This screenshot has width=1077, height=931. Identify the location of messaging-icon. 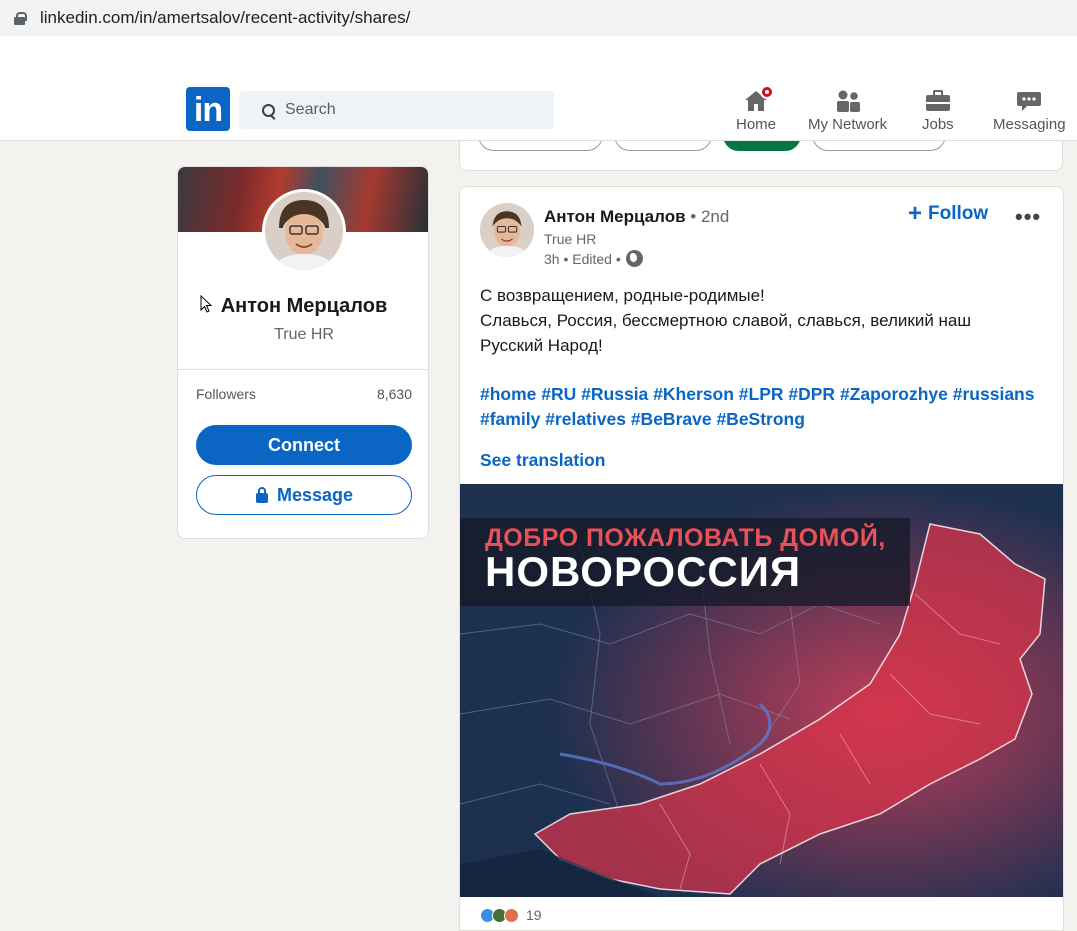
(1029, 101).